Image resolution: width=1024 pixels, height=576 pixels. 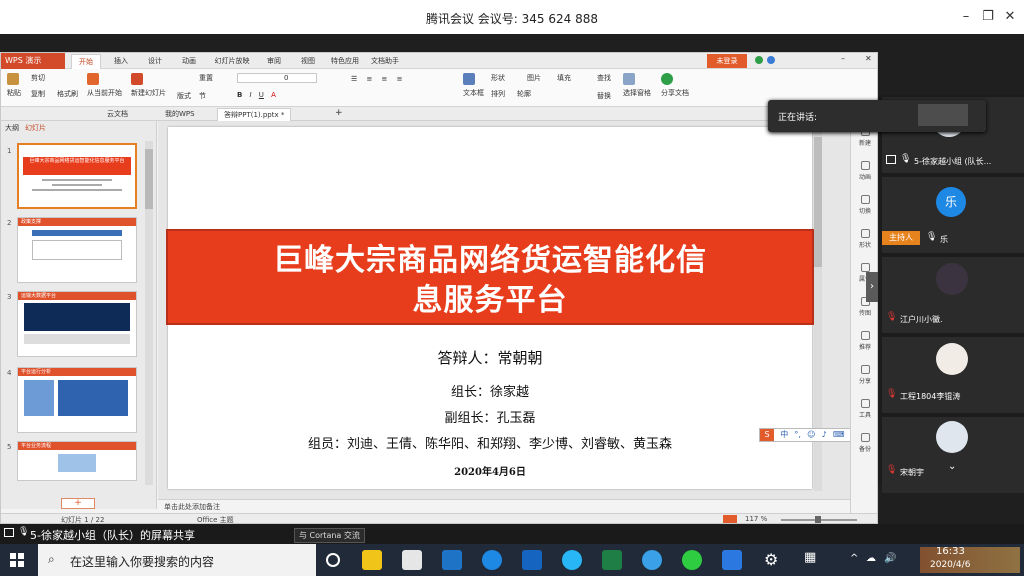 I want to click on clock-time: 16:33, so click(x=950, y=551).